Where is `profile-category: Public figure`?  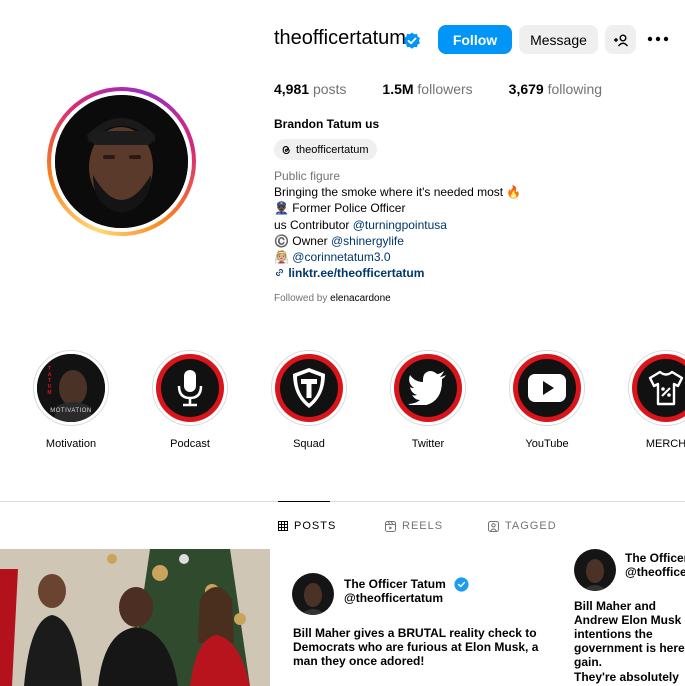
profile-category: Public figure is located at coordinates (307, 176).